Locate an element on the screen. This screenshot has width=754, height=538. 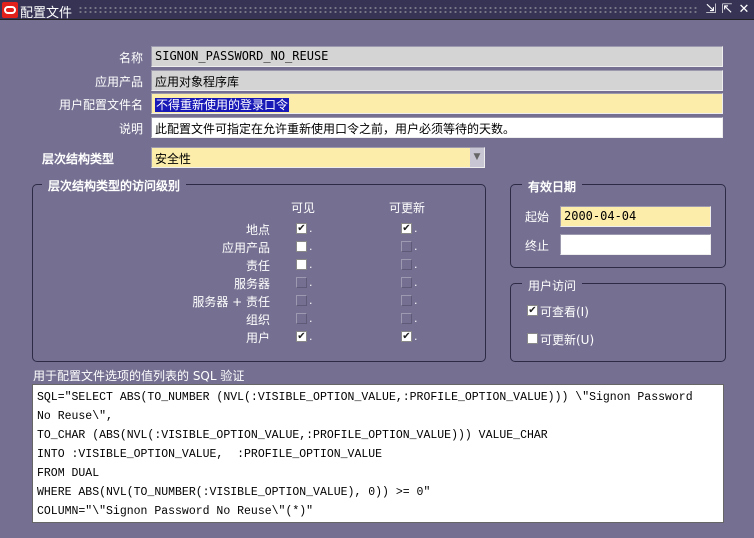
application-field: 应用对象程序库 is located at coordinates (437, 80).